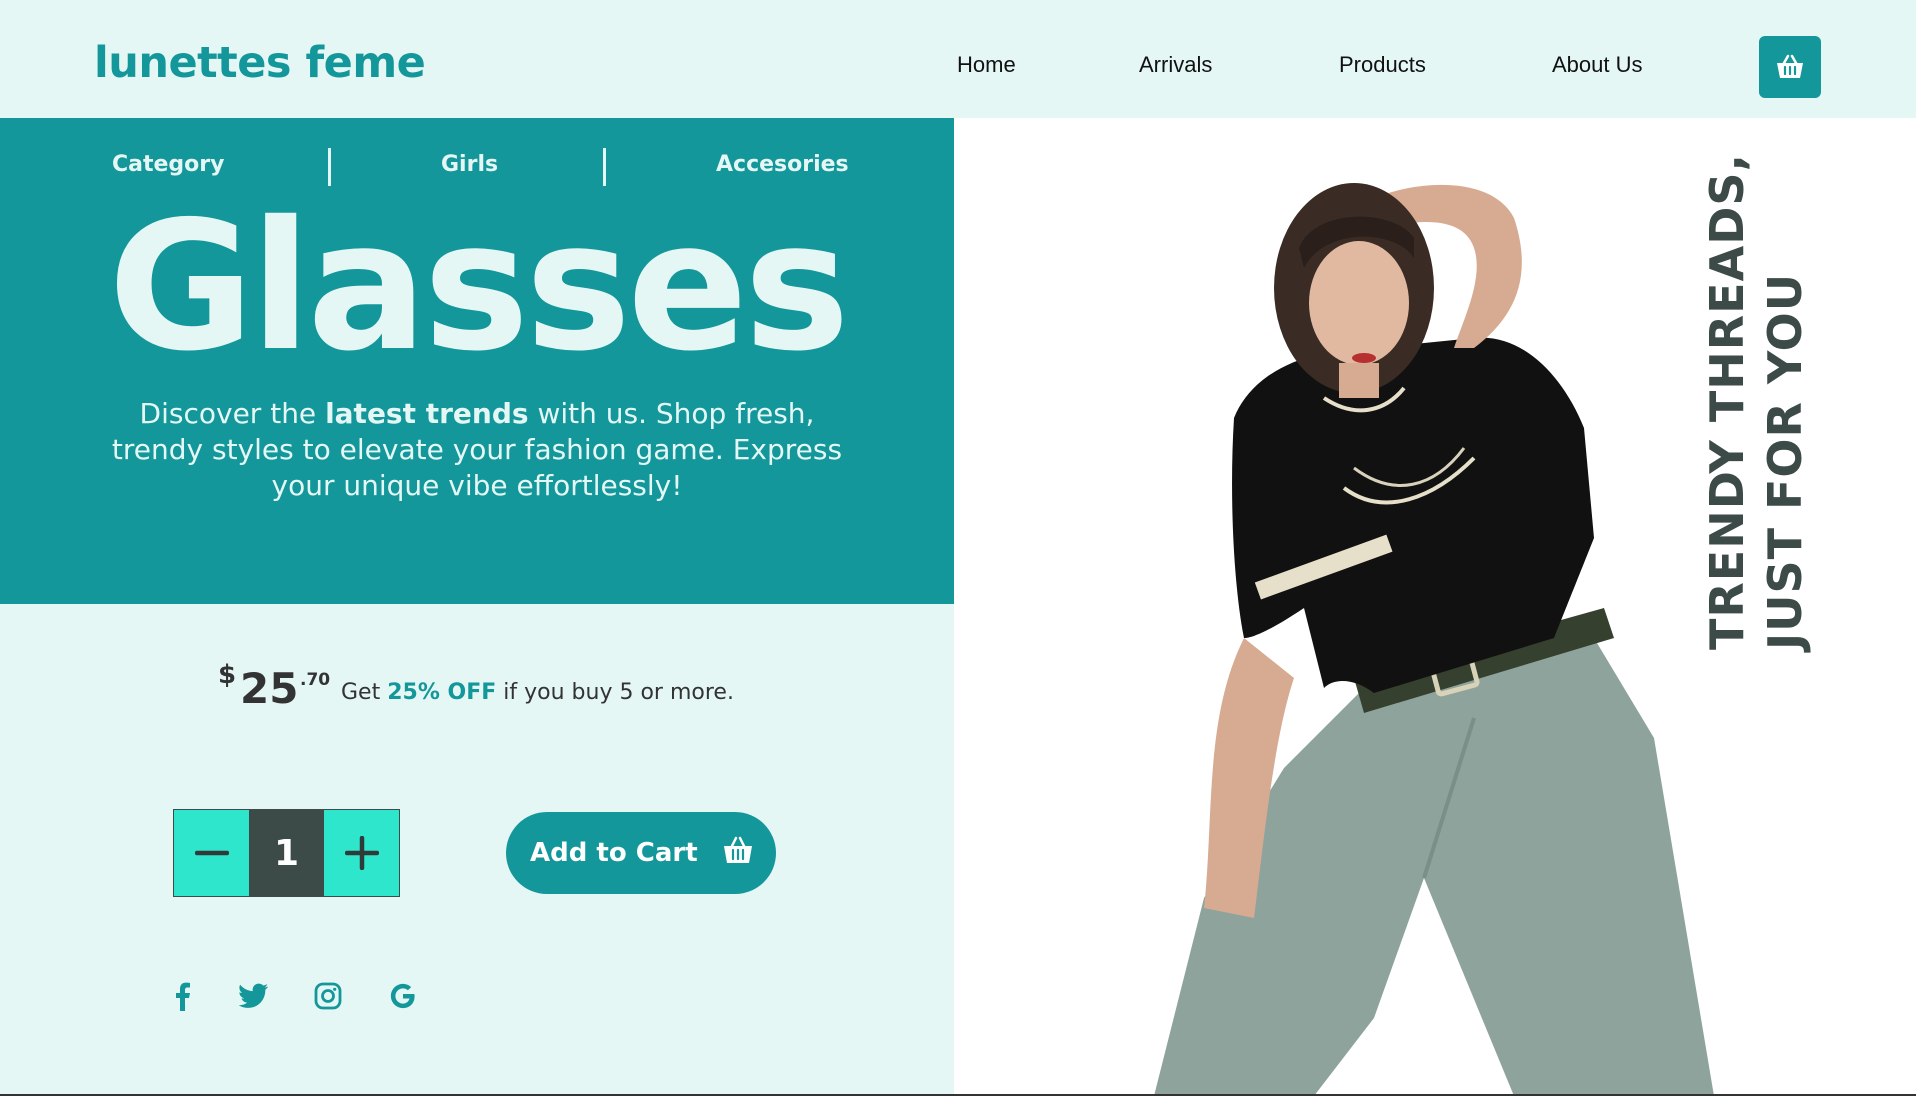  I want to click on nav-products: Products, so click(1382, 65).